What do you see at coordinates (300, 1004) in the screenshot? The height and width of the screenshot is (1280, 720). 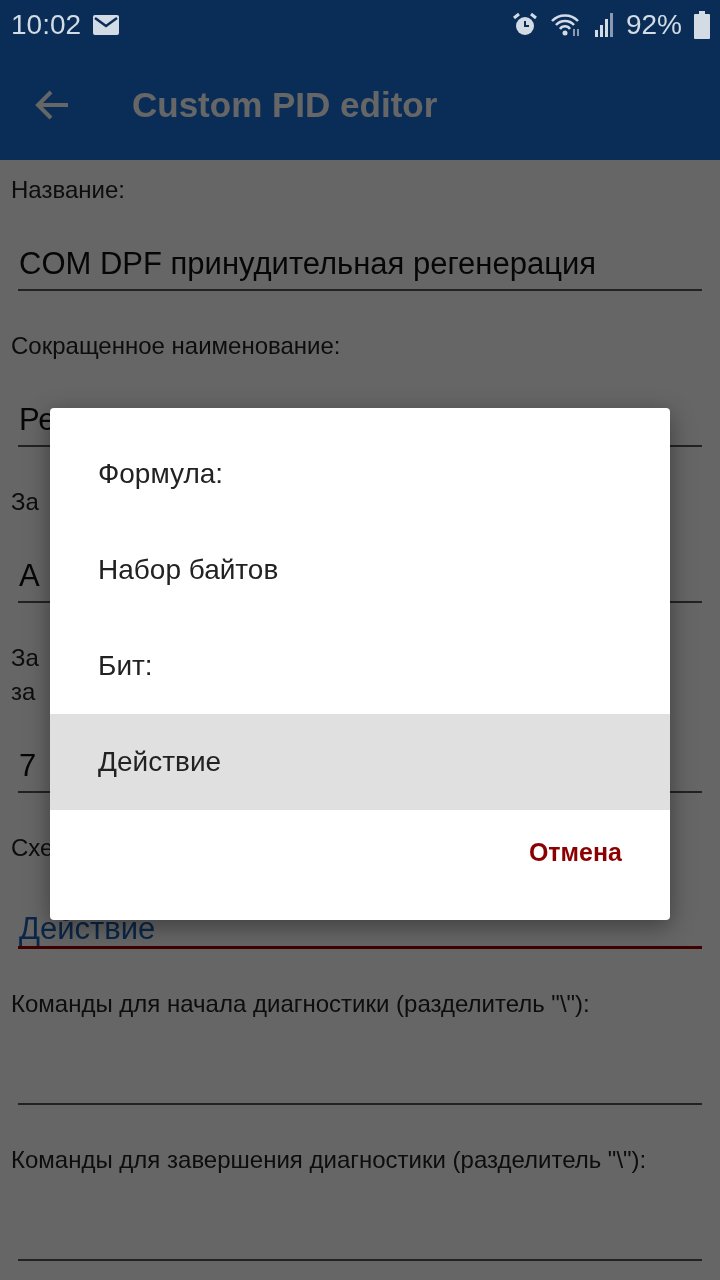 I see `field-label: Команды для начала диагностики (разделитель "\"):` at bounding box center [300, 1004].